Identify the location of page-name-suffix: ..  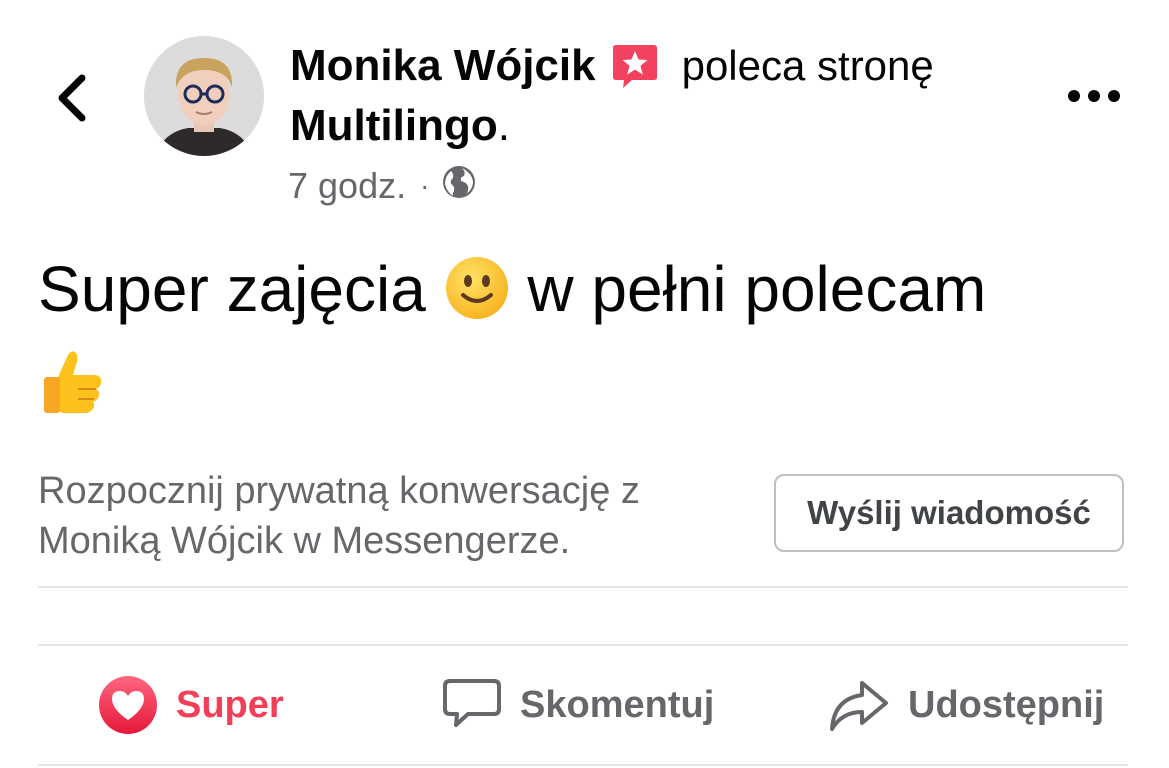
(503, 125).